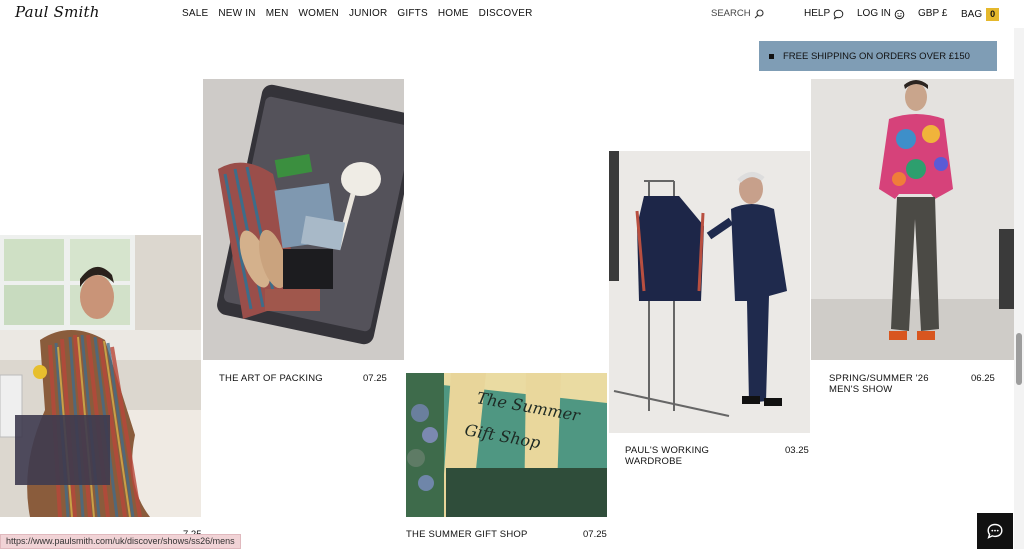  What do you see at coordinates (838, 14) in the screenshot?
I see `chat-bubble-icon` at bounding box center [838, 14].